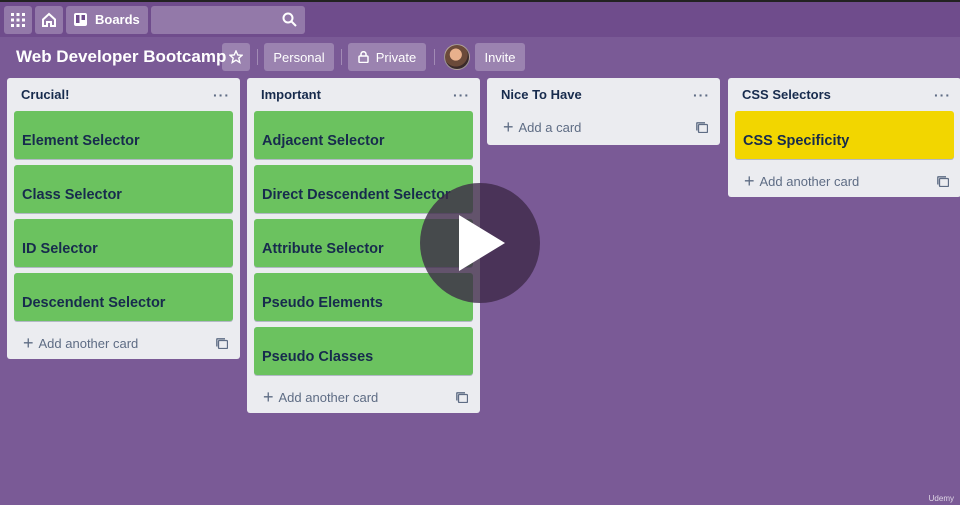 The image size is (960, 505). I want to click on home-button, so click(49, 19).